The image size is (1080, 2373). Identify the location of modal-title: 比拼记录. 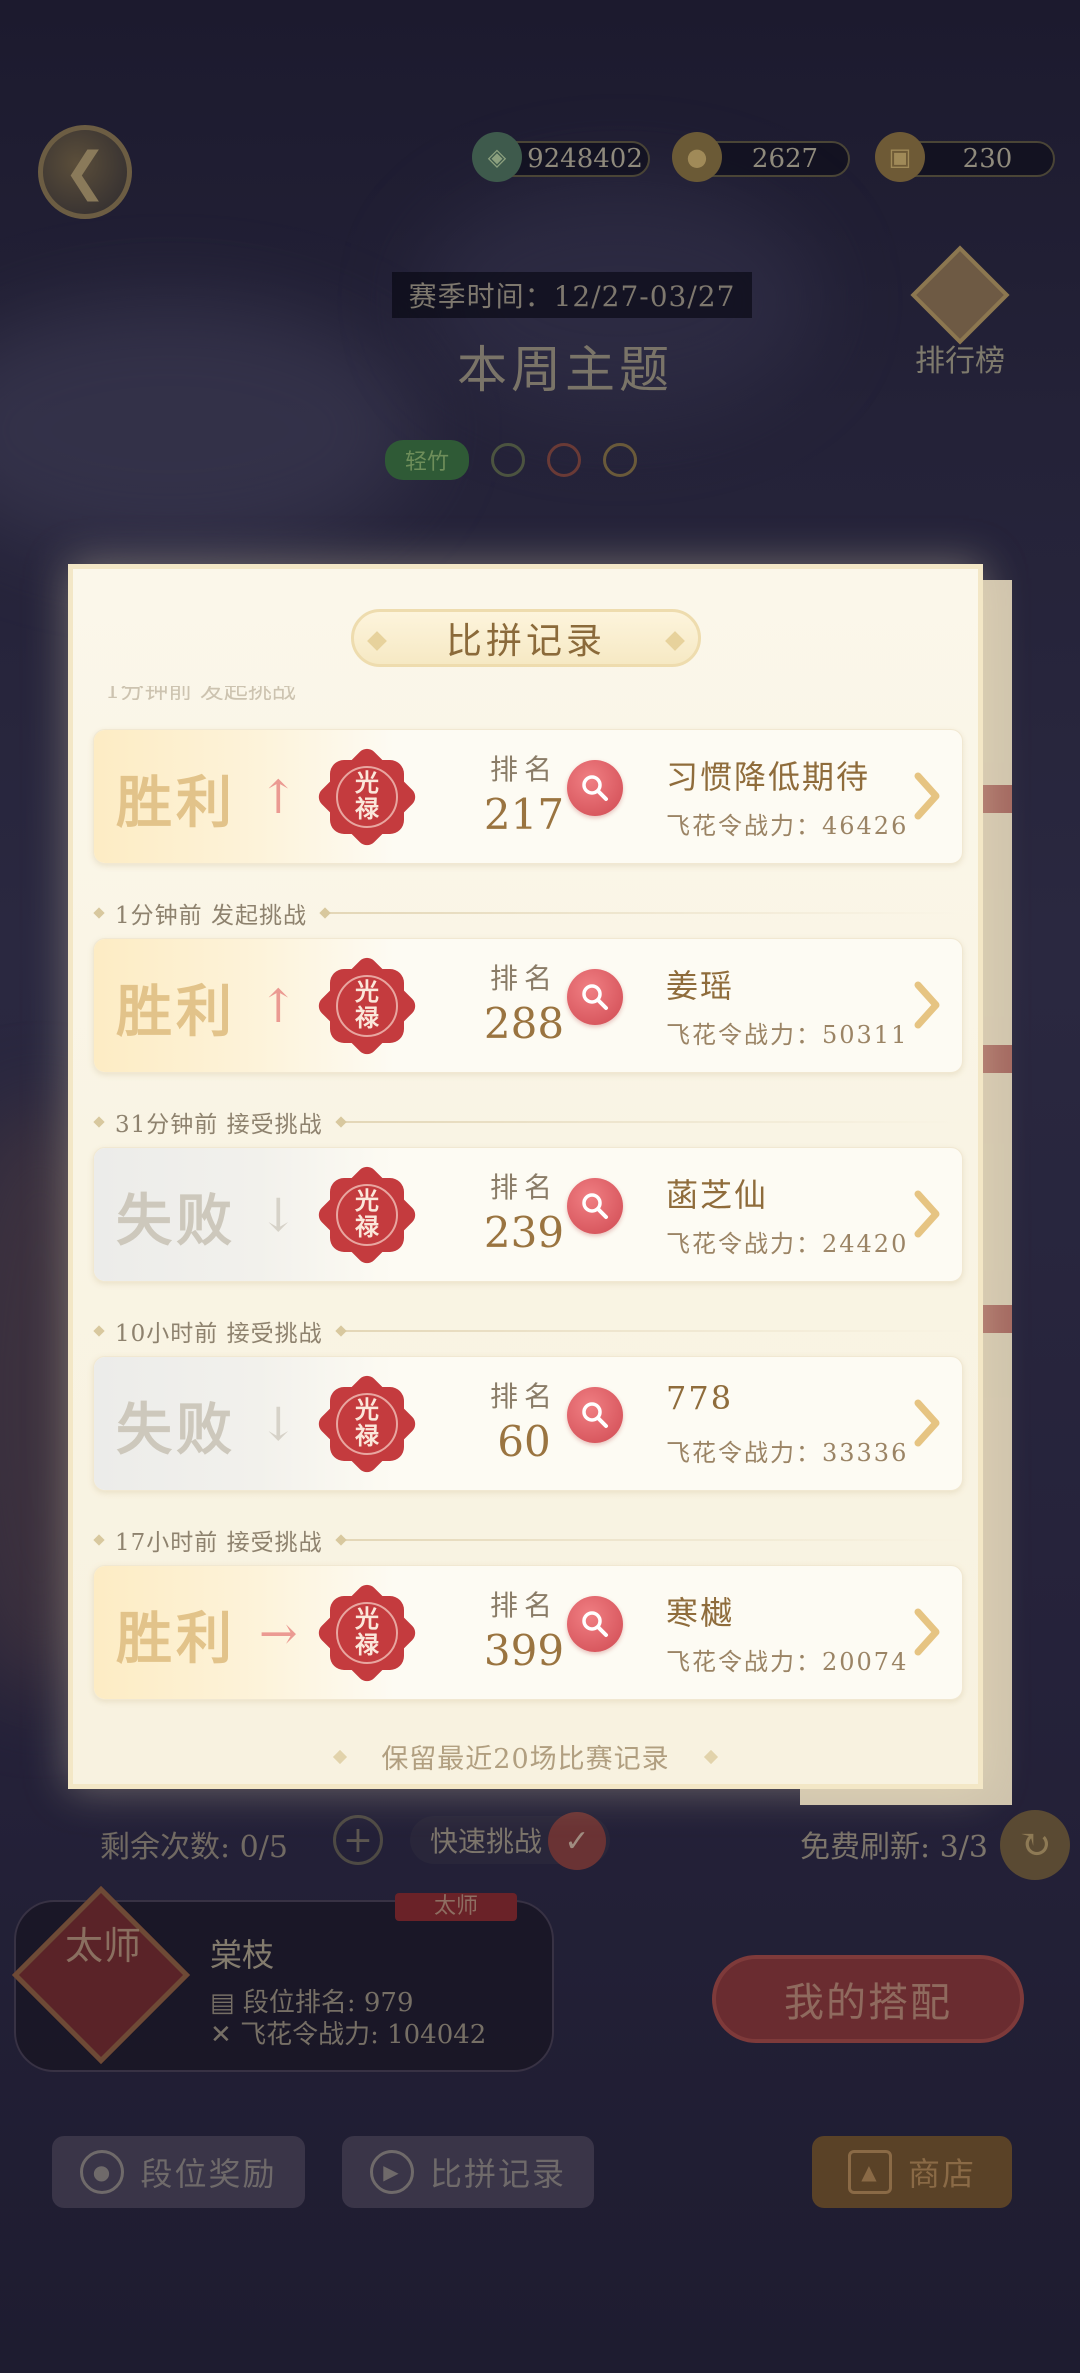
(525, 641).